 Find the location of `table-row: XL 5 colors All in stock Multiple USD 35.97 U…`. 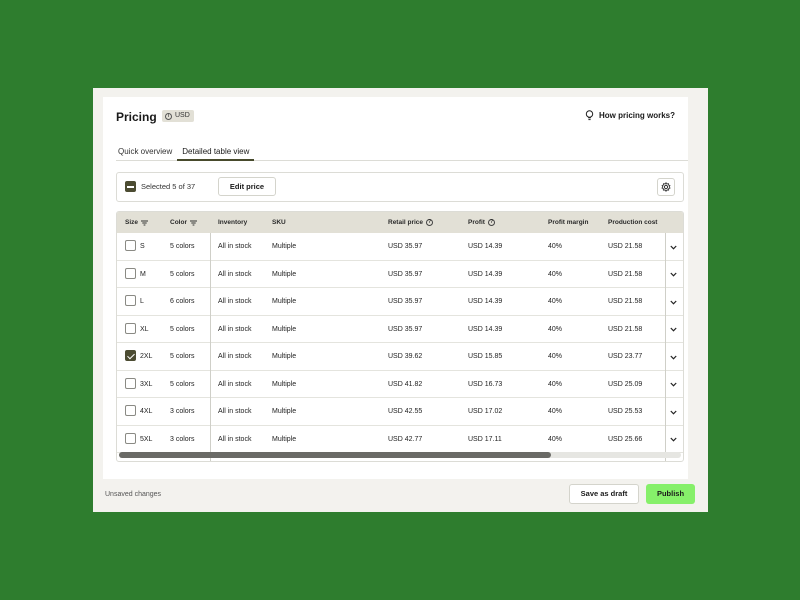

table-row: XL 5 colors All in stock Multiple USD 35.97 U… is located at coordinates (400, 329).